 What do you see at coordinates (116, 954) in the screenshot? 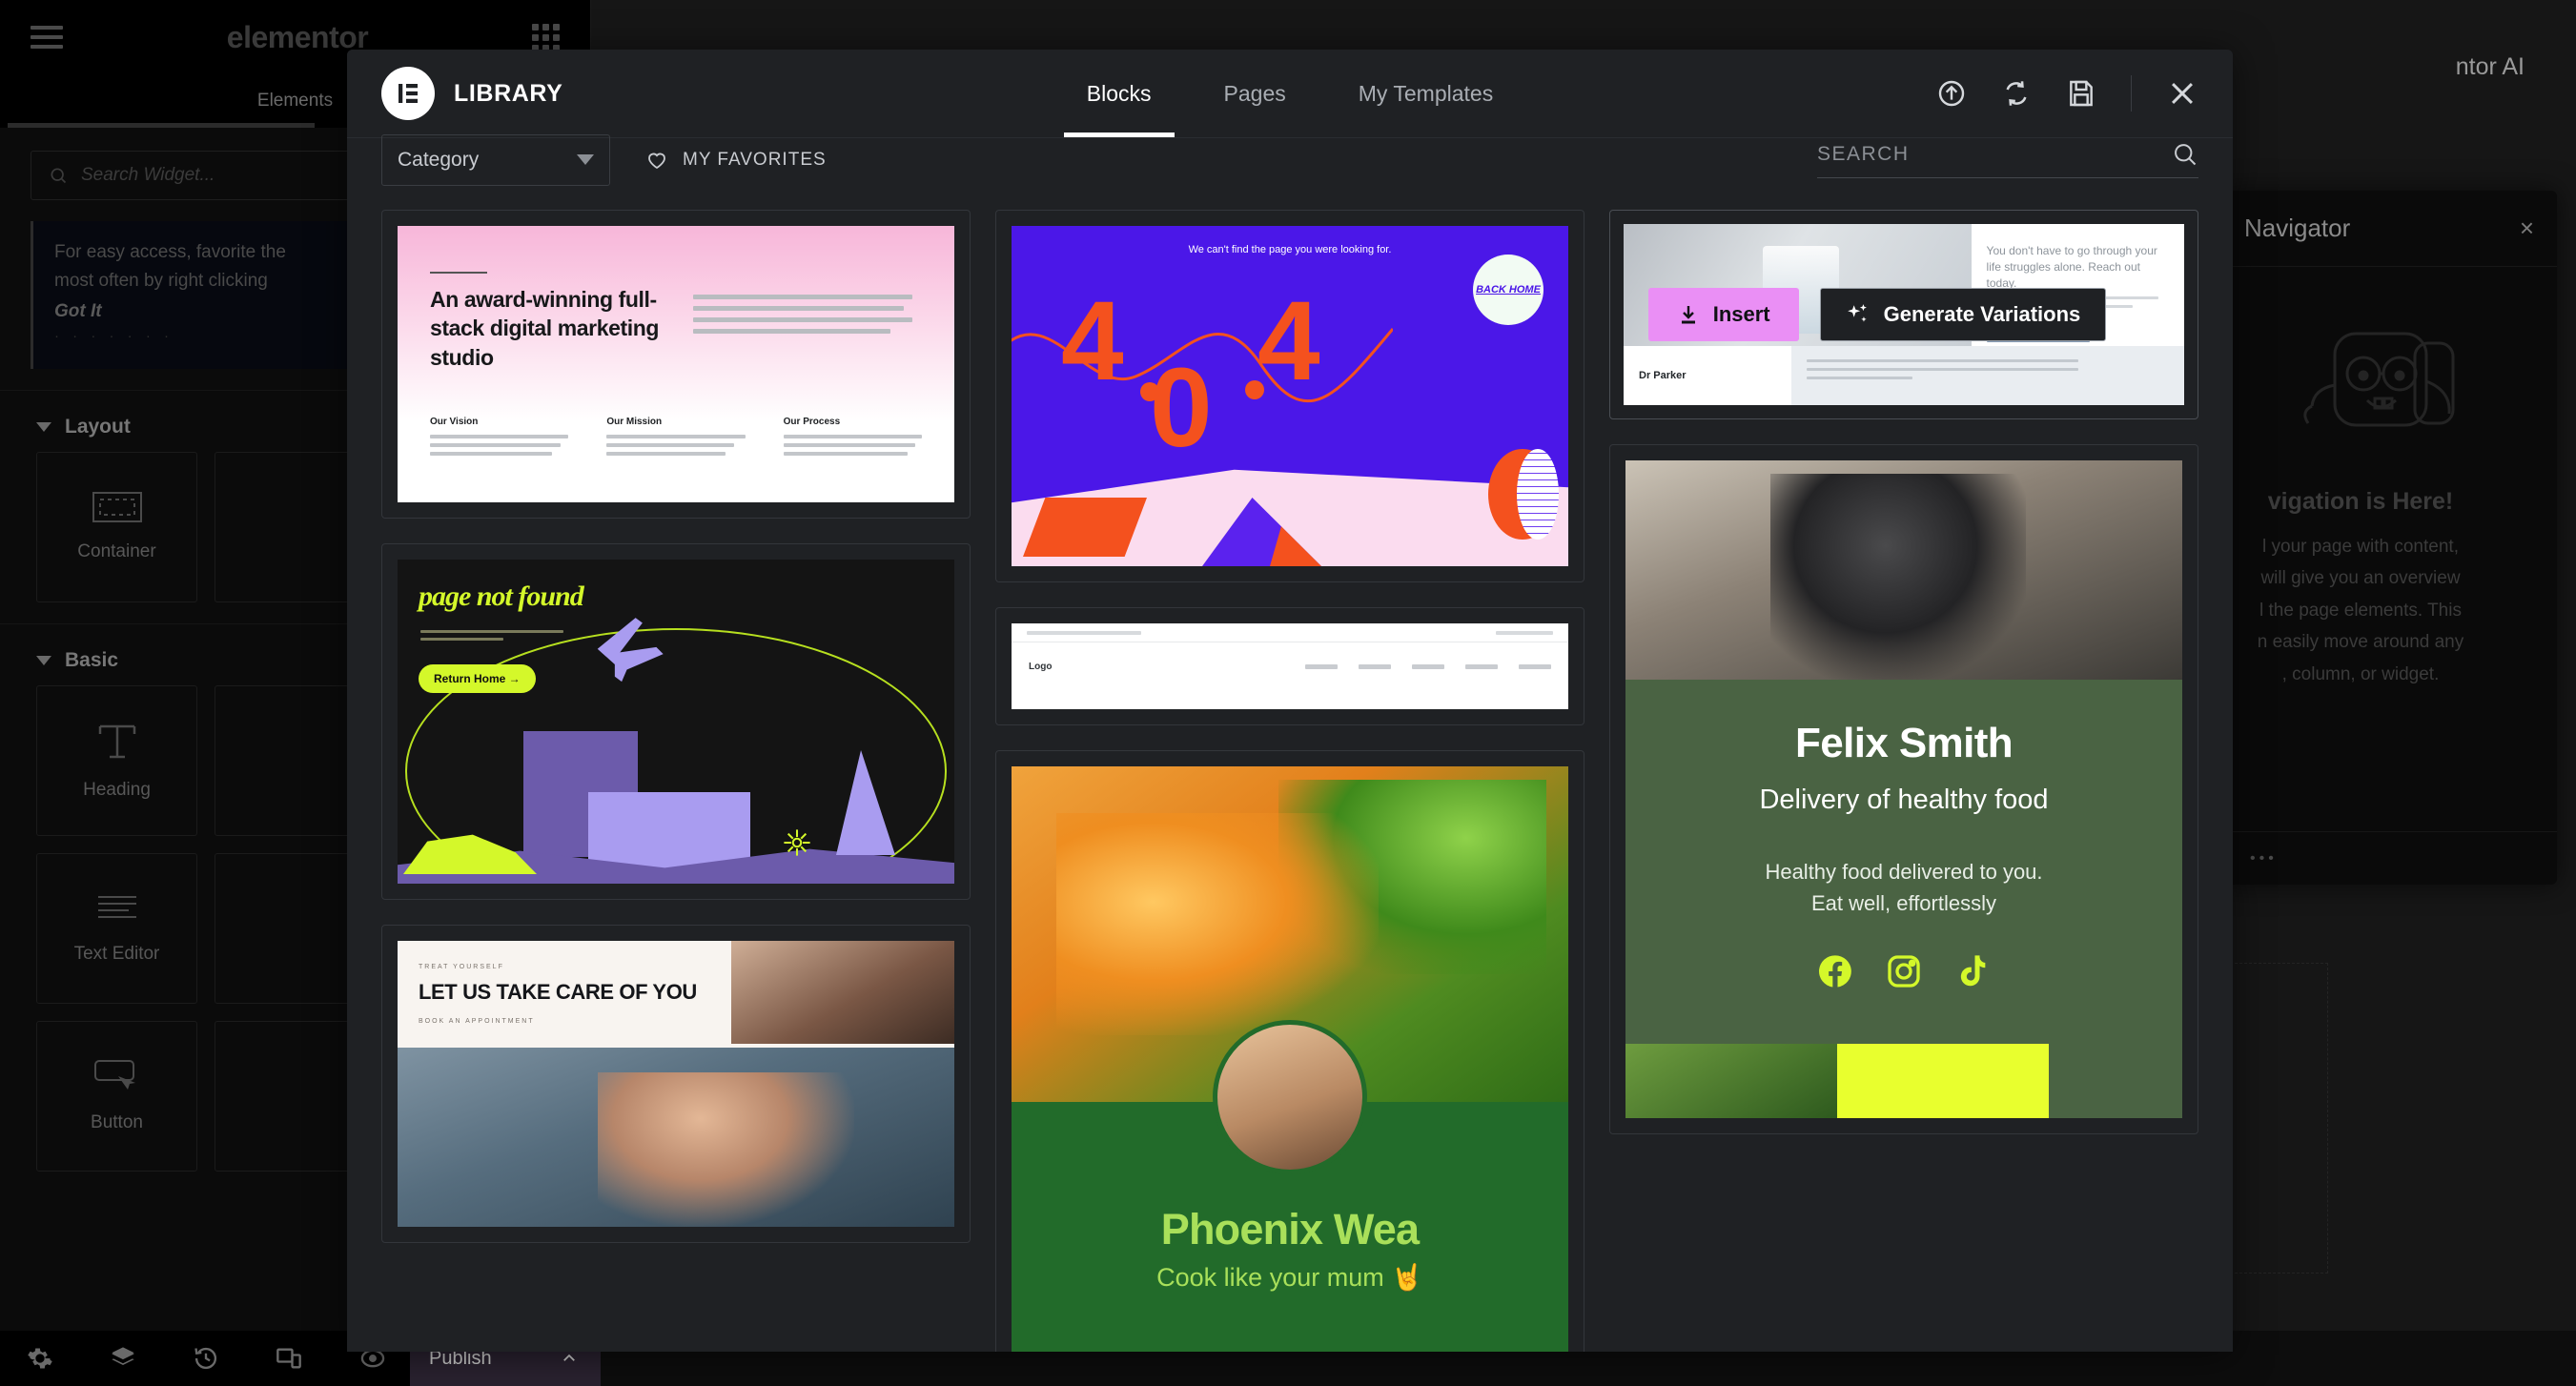
I see `widget-label: Text Editor` at bounding box center [116, 954].